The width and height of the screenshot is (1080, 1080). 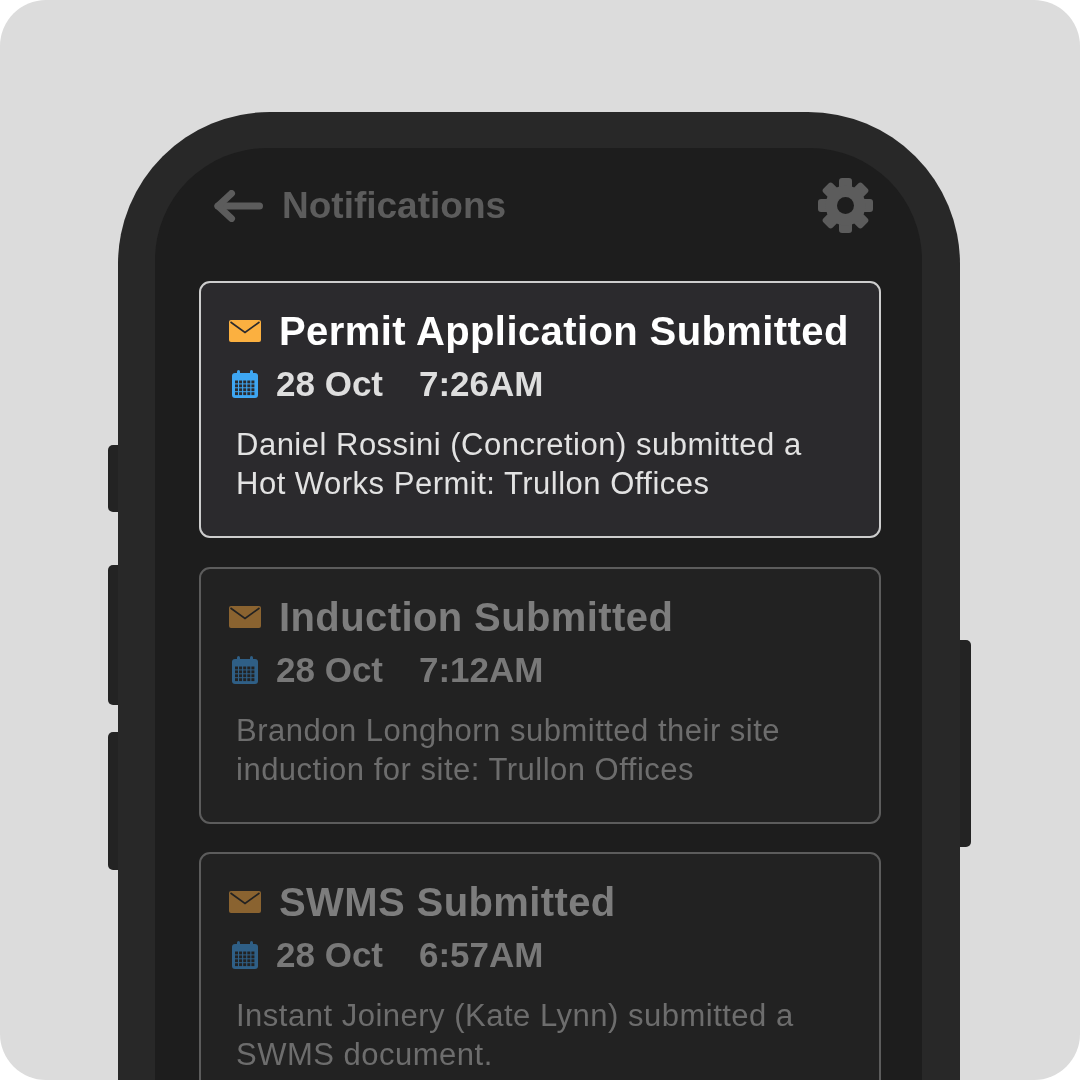 I want to click on notification-card: SWMS Submitted 28 Oct 6:57AM Instant Joinery (Kate Lynn) submitted a SWMS document., so click(x=540, y=966).